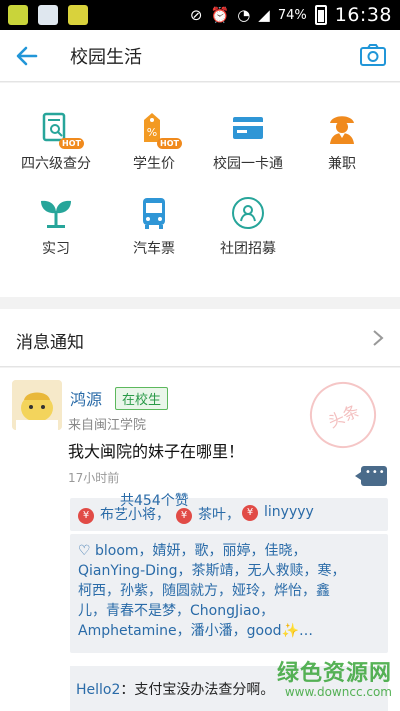 The image size is (400, 711). I want to click on grid-item-student-price: % HOT 学生价, so click(154, 141).